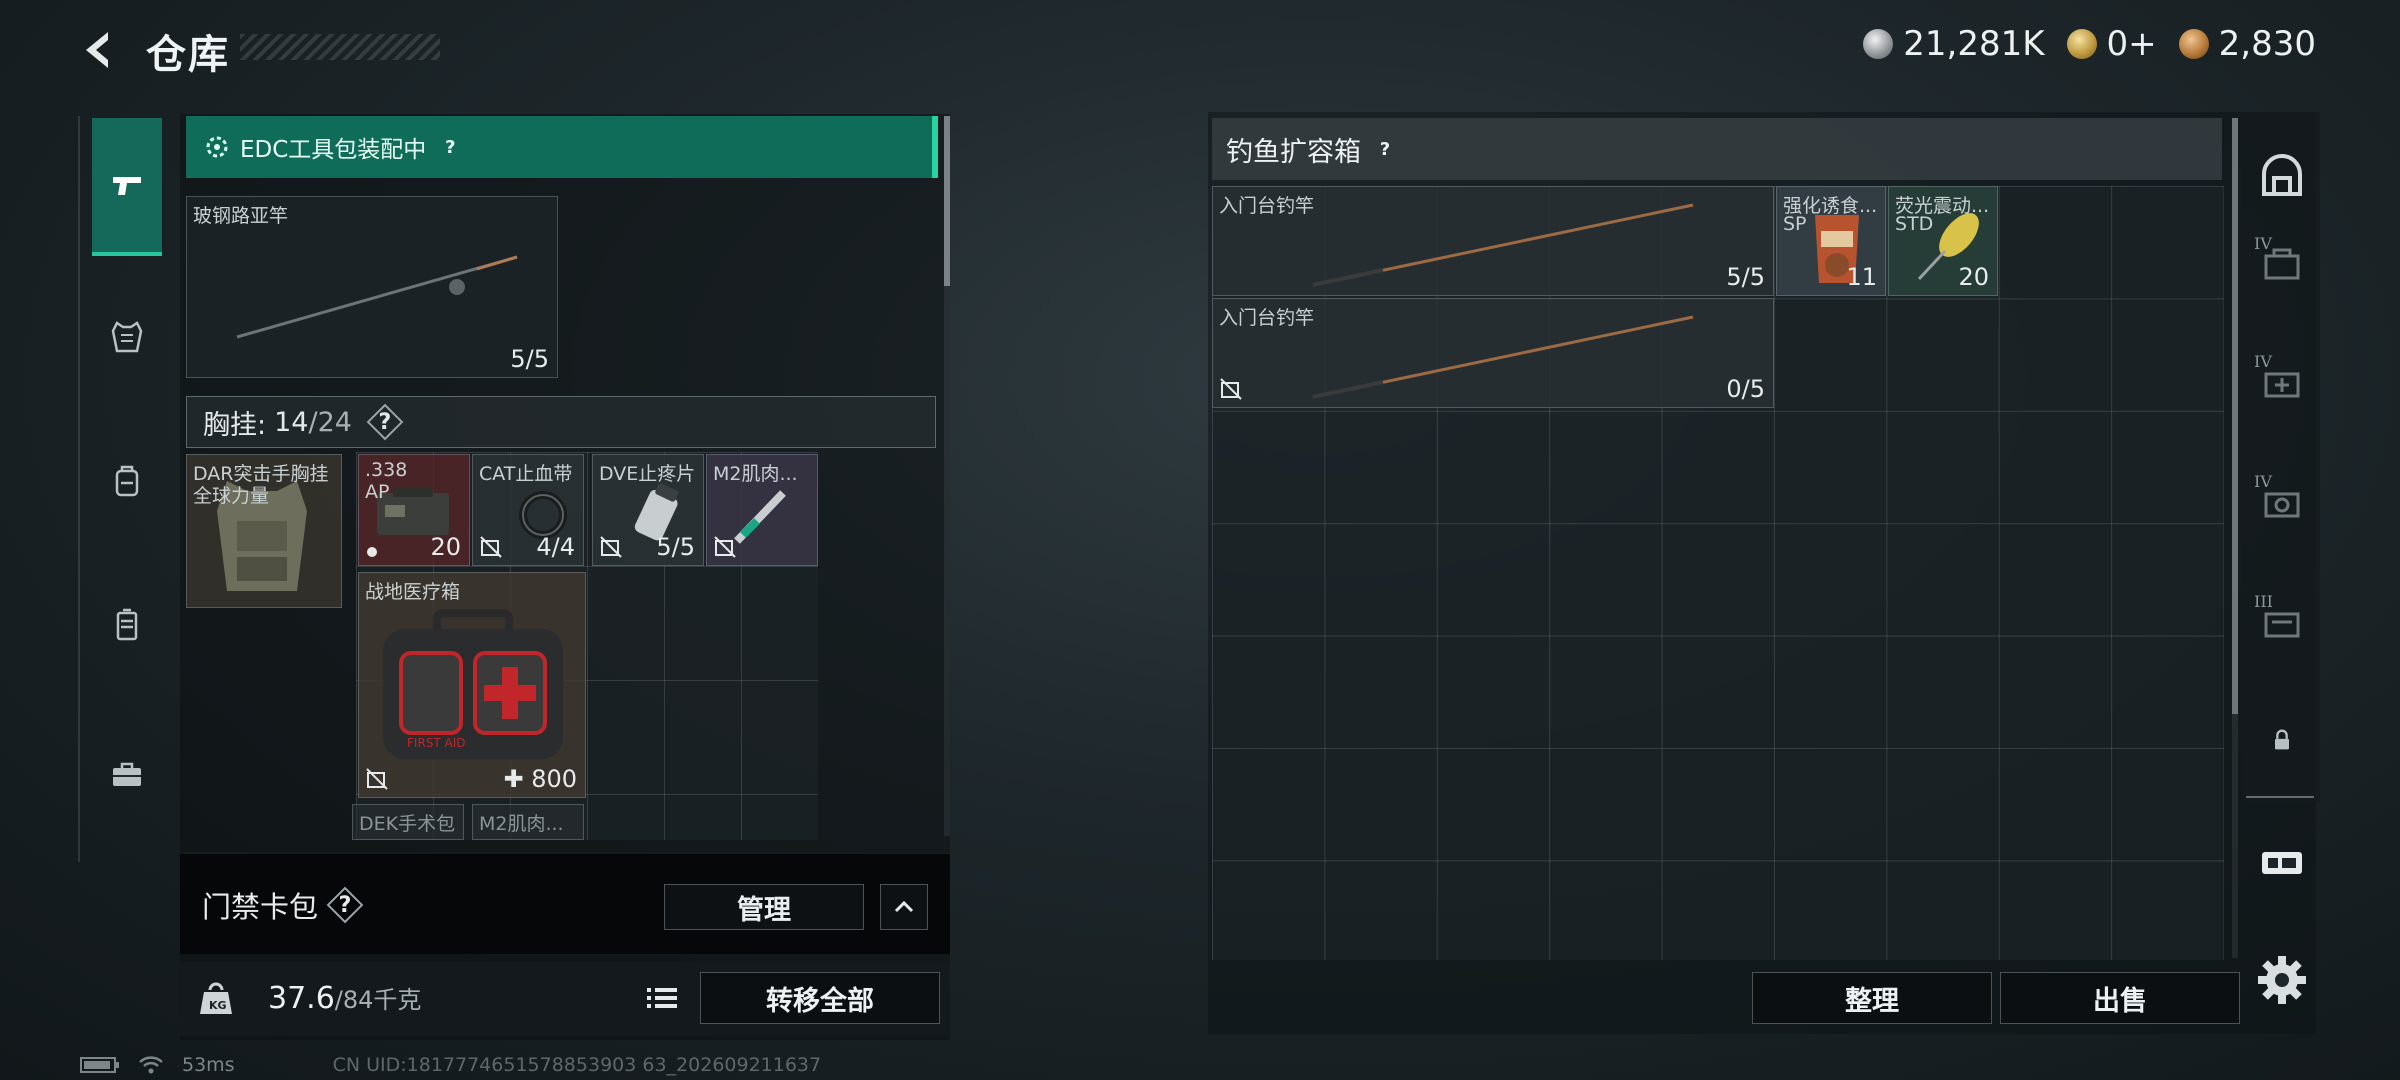  Describe the element at coordinates (414, 510) in the screenshot. I see `item-ammo-338: .338 AP 20` at that location.